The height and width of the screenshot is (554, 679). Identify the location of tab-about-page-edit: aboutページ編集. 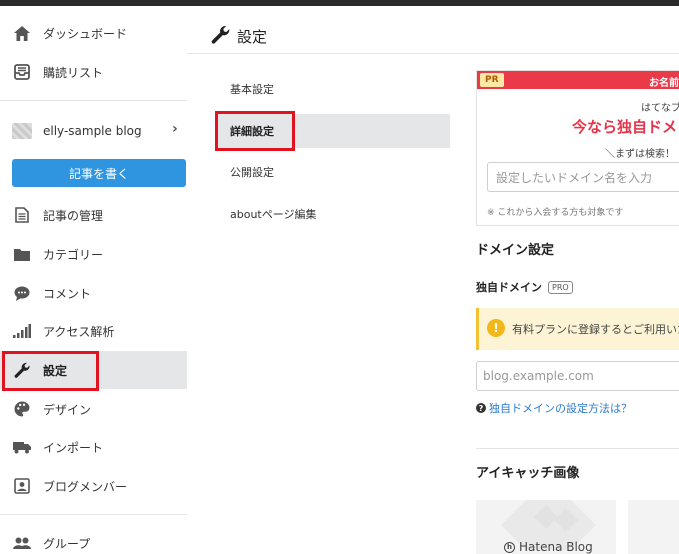
(334, 214).